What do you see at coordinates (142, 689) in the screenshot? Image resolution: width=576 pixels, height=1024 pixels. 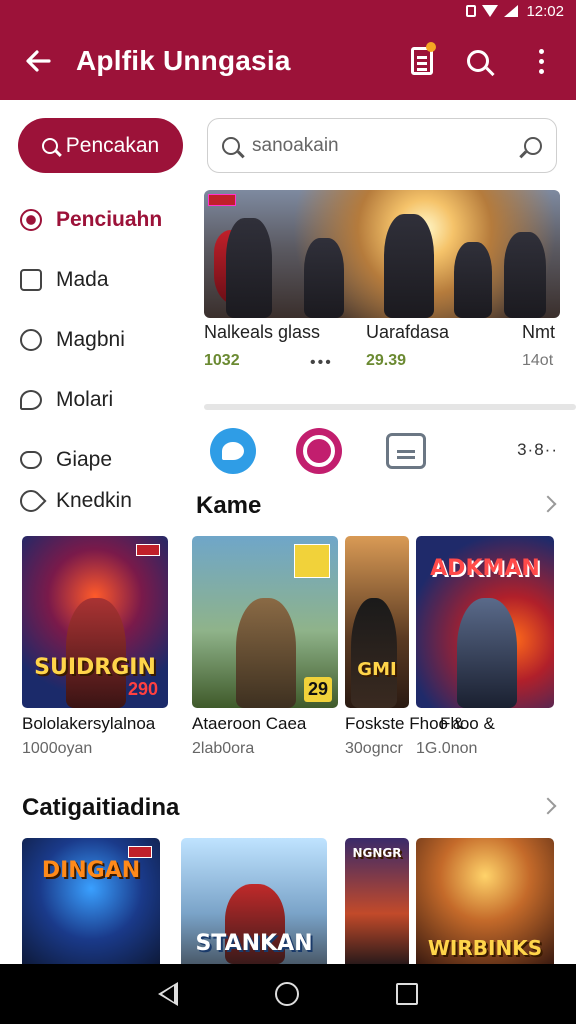 I see `cover-number: 290` at bounding box center [142, 689].